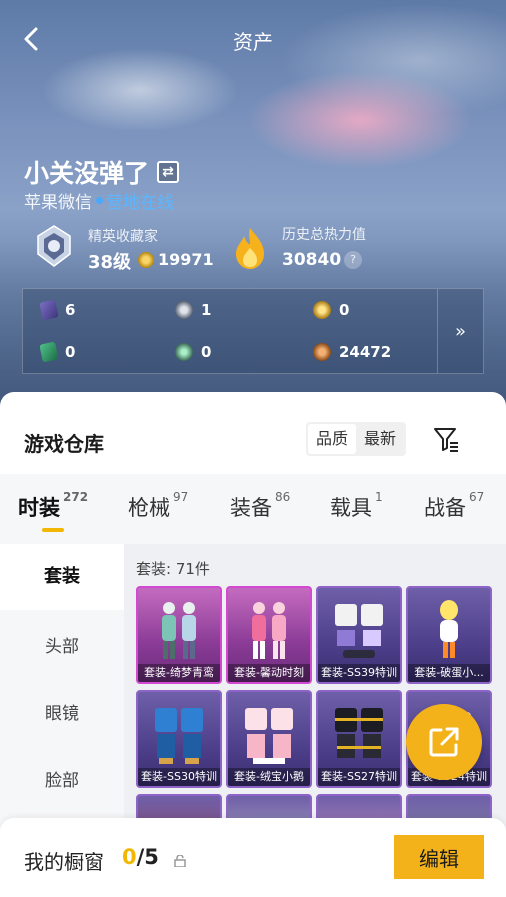 Image resolution: width=506 pixels, height=897 pixels. What do you see at coordinates (140, 857) in the screenshot?
I see `showcase-count: 0/5` at bounding box center [140, 857].